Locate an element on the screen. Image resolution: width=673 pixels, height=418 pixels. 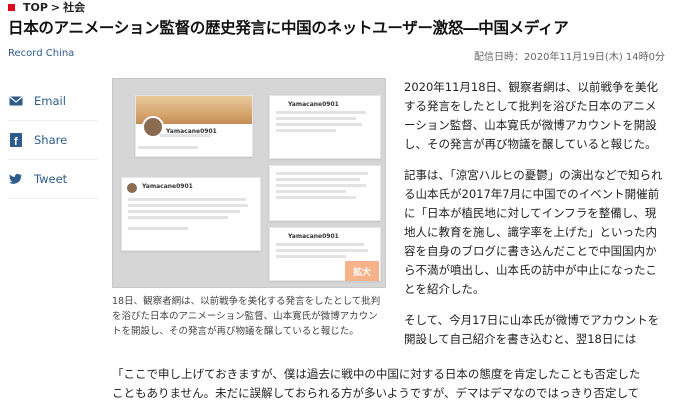
tweet-share-button: Tweet is located at coordinates (53, 179).